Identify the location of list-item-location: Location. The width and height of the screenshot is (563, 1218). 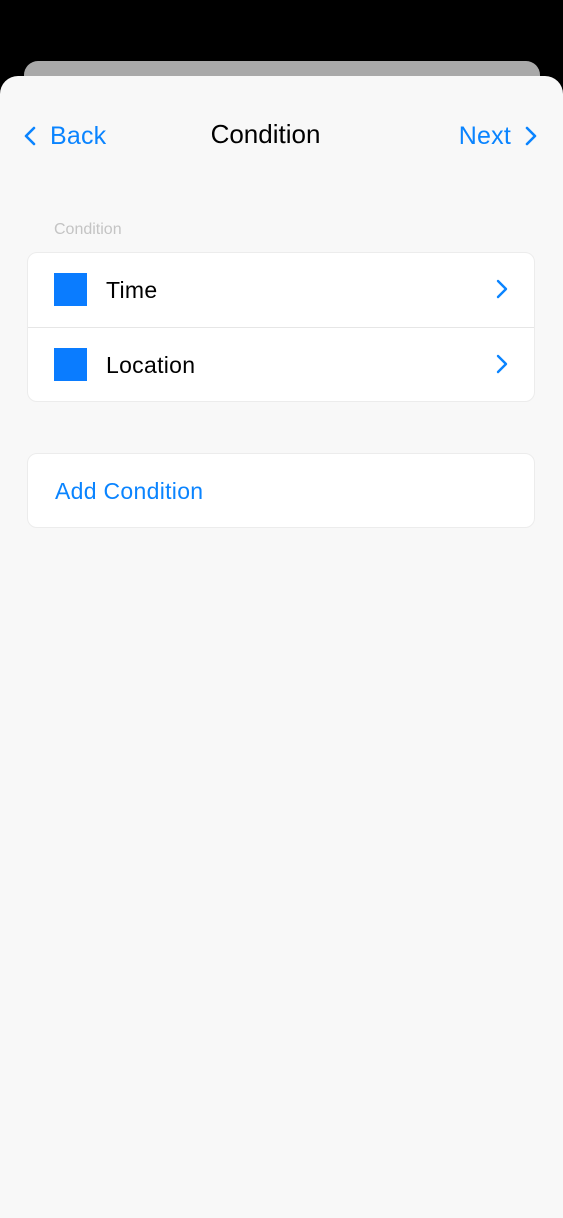
(281, 364).